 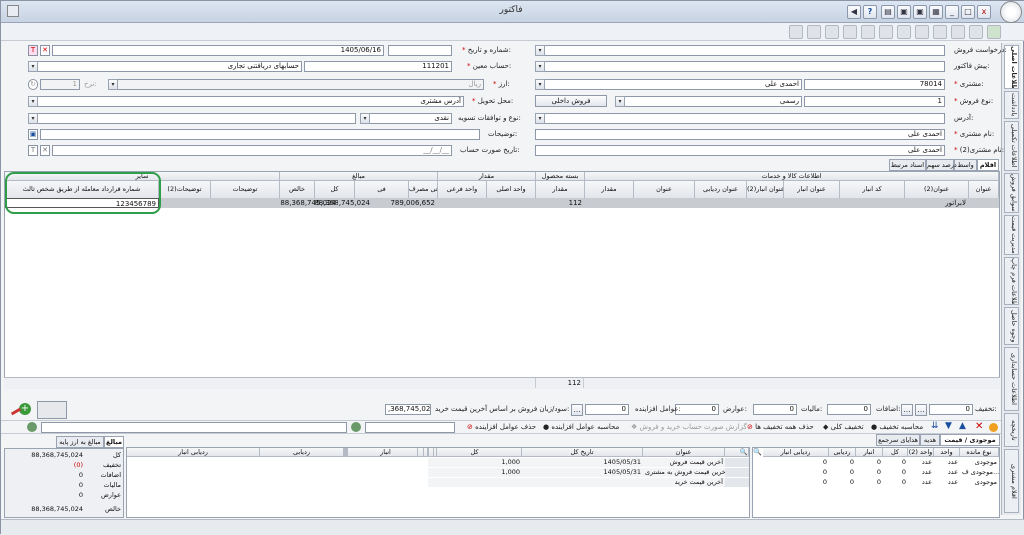 What do you see at coordinates (812, 190) in the screenshot?
I see `col-onvan-anbar: عنوان انبار` at bounding box center [812, 190].